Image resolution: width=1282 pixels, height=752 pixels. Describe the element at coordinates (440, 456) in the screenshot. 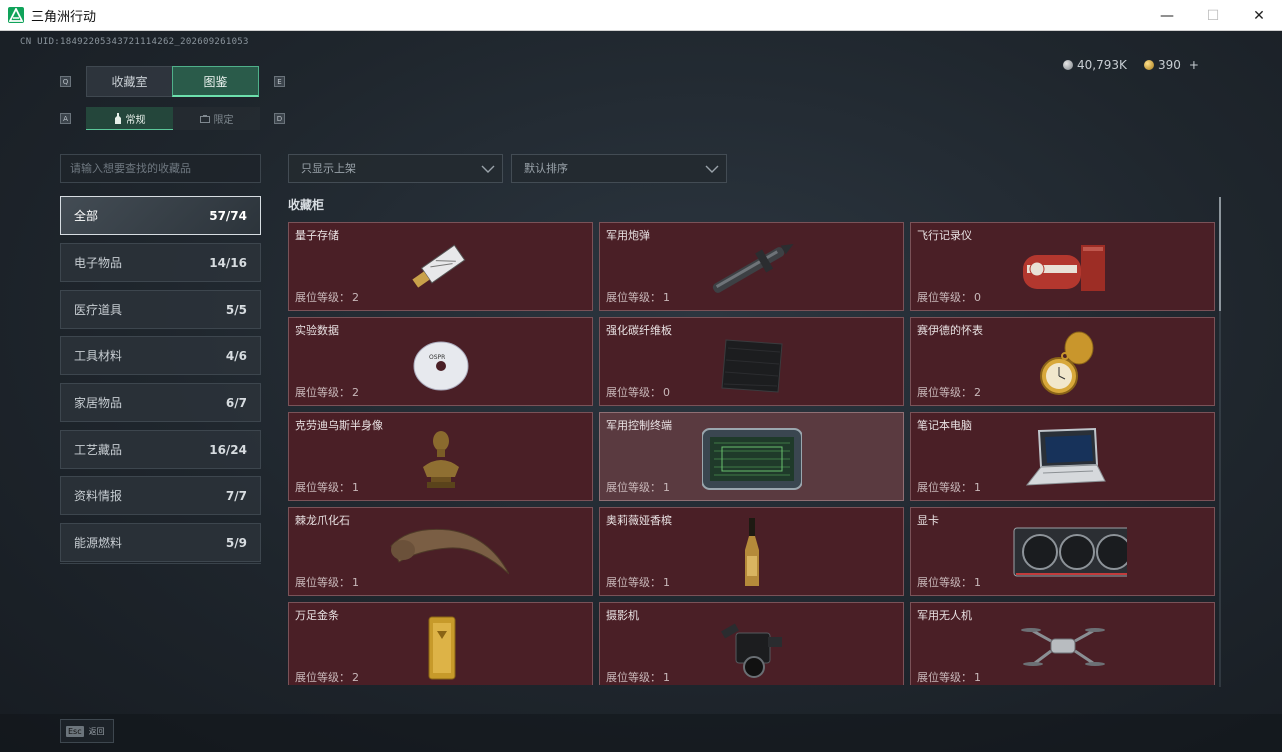

I see `item-card: 克劳迪乌斯半身像 展位等级： 1` at that location.